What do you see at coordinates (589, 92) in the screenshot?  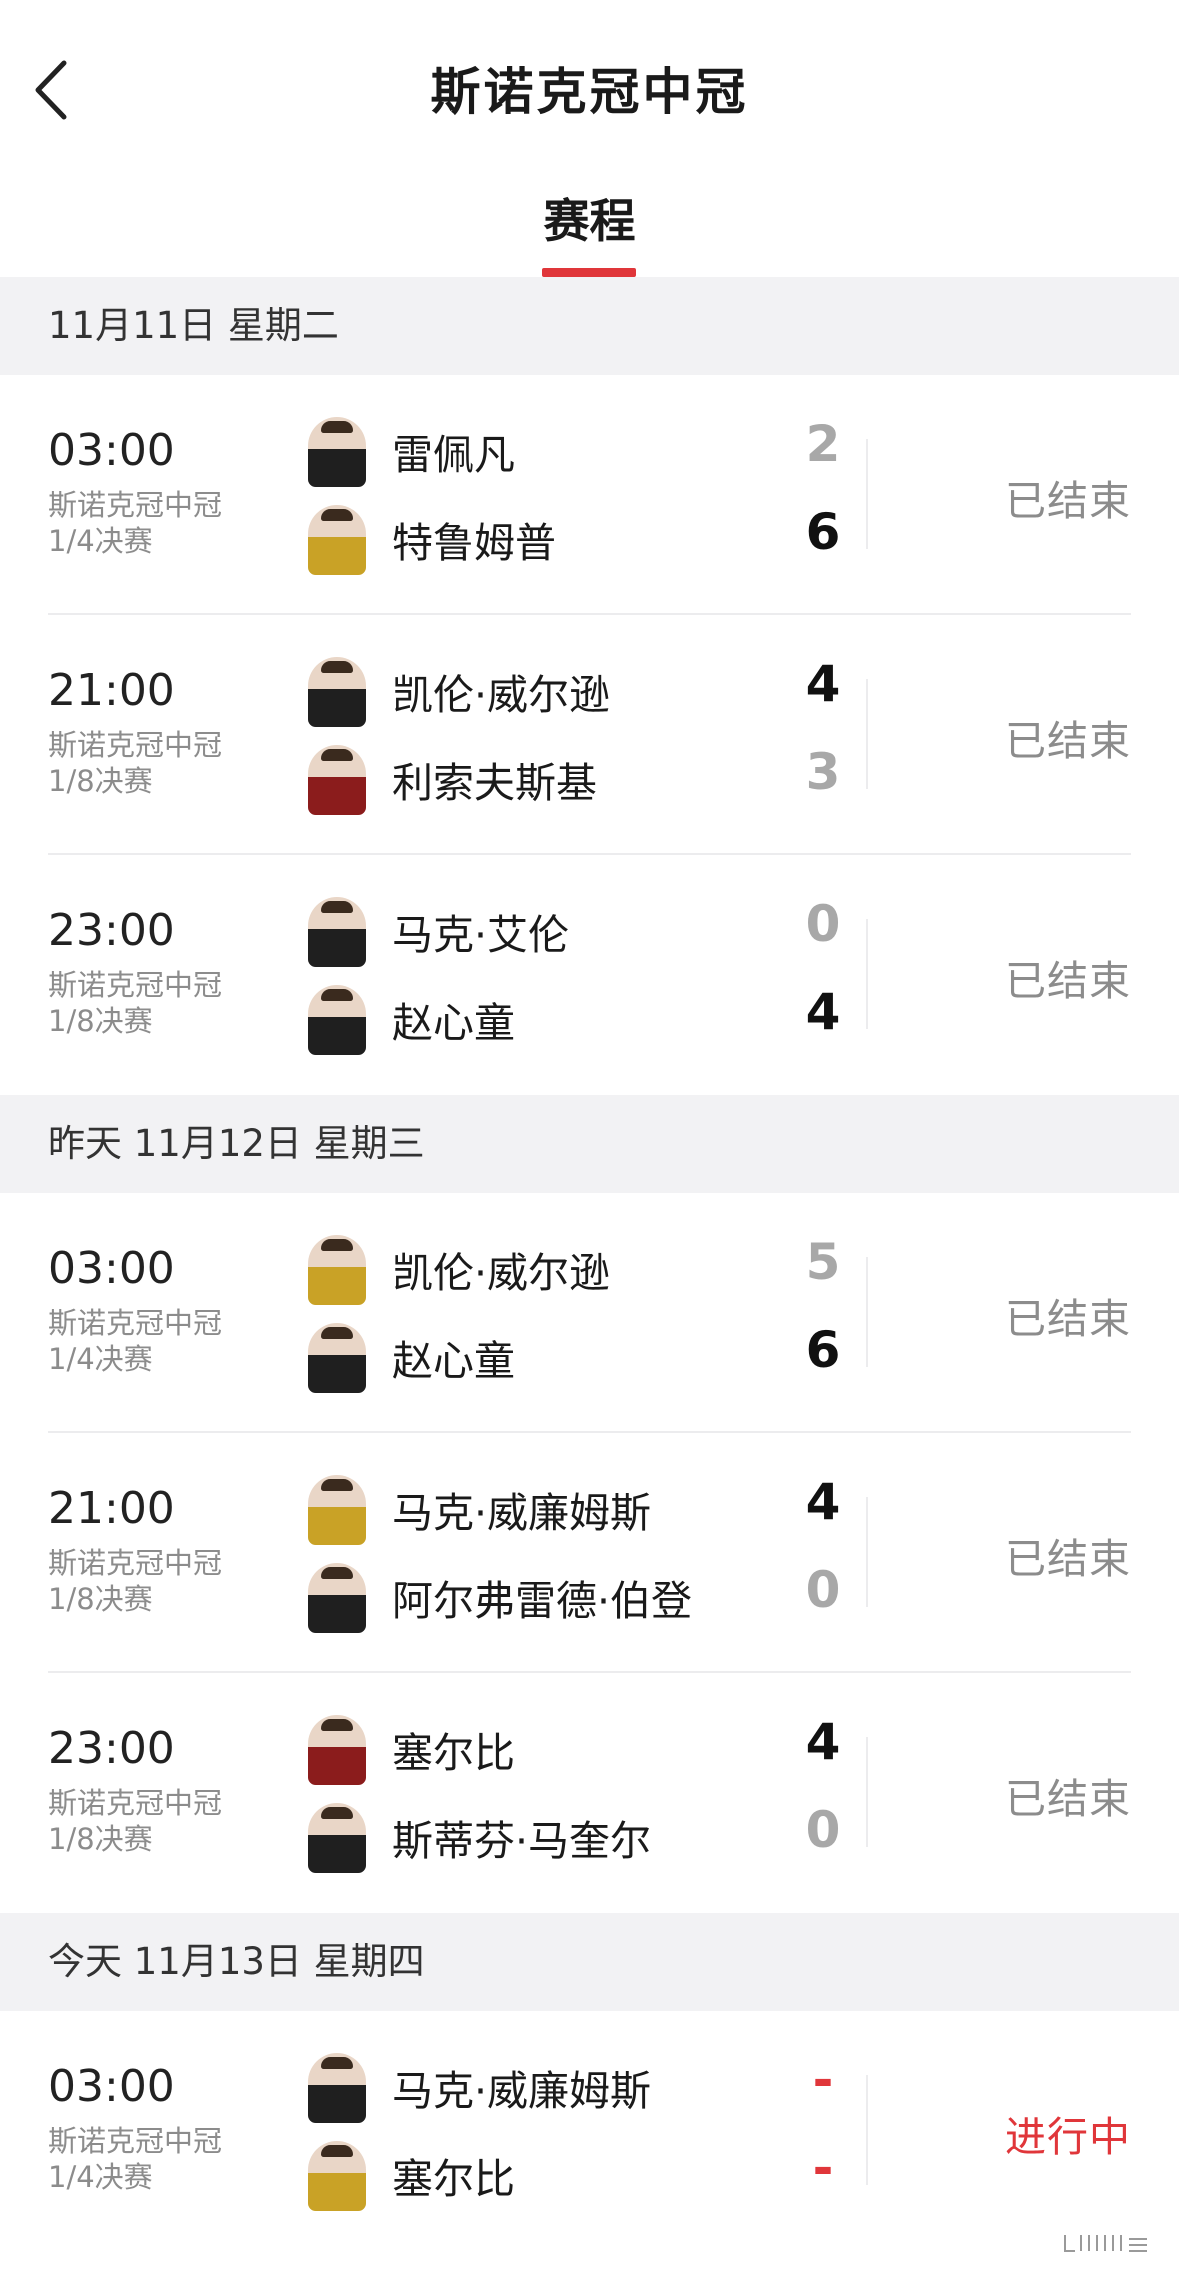 I see `page-title: 斯诺克冠中冠` at bounding box center [589, 92].